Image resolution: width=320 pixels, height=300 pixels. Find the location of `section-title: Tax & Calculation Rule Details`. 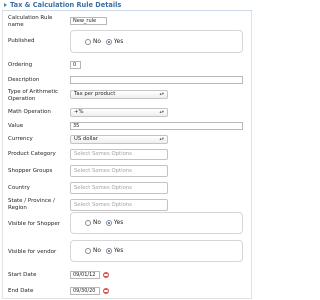

section-title: Tax & Calculation Rule Details is located at coordinates (66, 5).